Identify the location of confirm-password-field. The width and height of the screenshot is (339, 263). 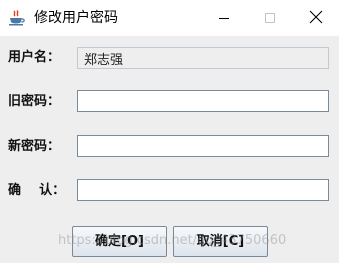
(203, 190).